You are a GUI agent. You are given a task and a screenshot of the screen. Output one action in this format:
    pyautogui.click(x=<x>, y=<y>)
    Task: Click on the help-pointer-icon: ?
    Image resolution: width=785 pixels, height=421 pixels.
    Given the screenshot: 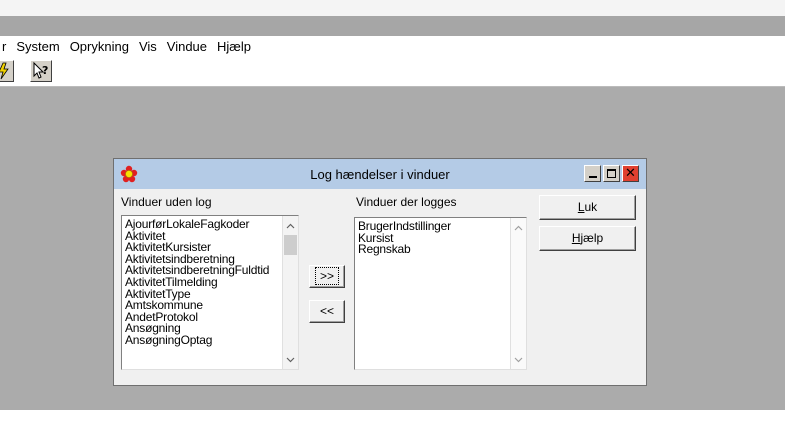 What is the action you would take?
    pyautogui.click(x=40, y=70)
    